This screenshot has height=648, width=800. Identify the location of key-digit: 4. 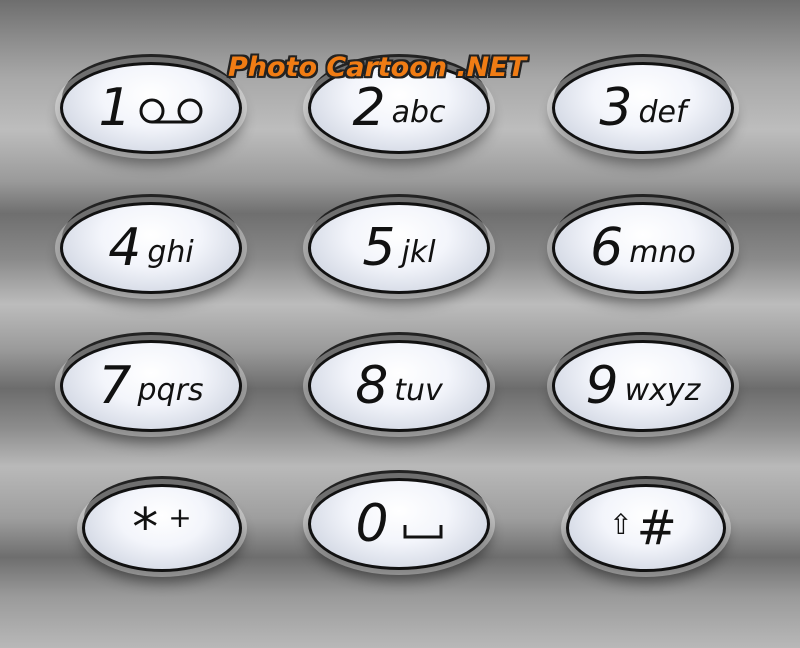
(125, 248).